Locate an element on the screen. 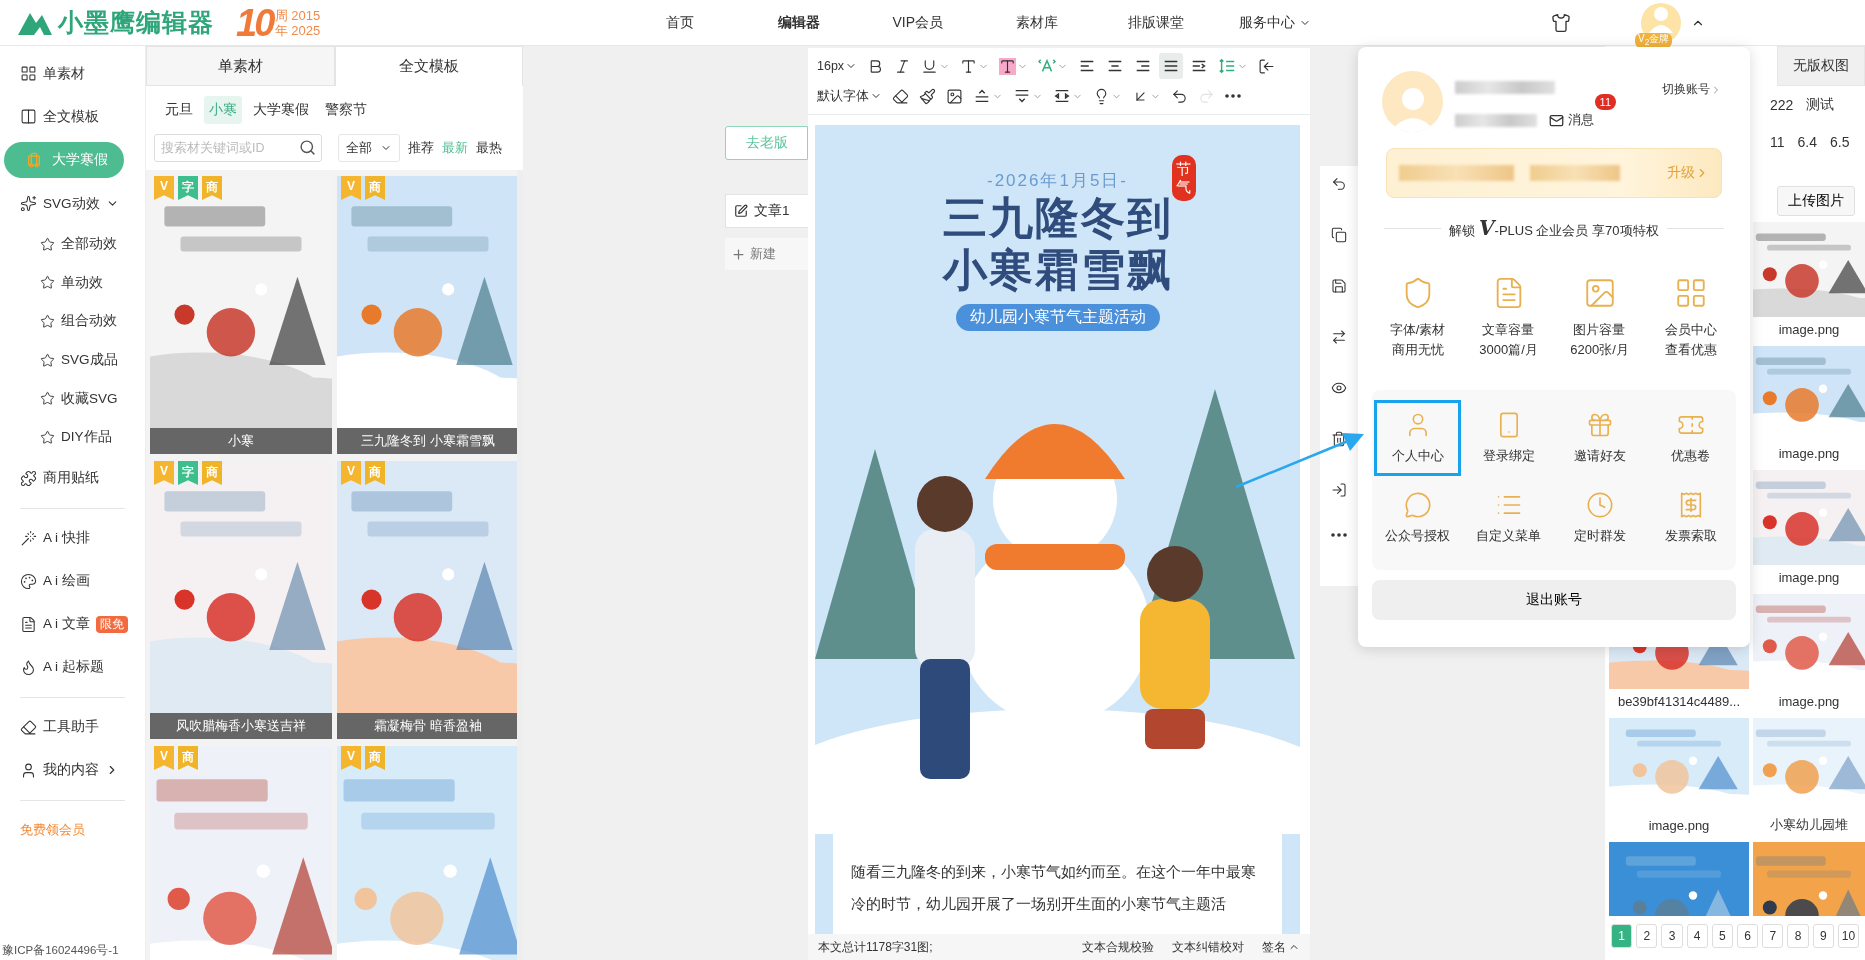 This screenshot has height=960, width=1865. menu-action: 自定义菜单 is located at coordinates (1508, 518).